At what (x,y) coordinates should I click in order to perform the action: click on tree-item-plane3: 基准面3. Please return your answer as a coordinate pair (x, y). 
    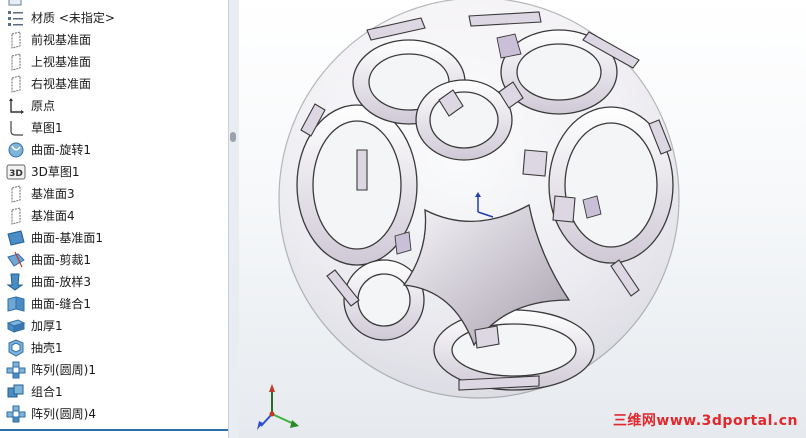
    Looking at the image, I should click on (114, 194).